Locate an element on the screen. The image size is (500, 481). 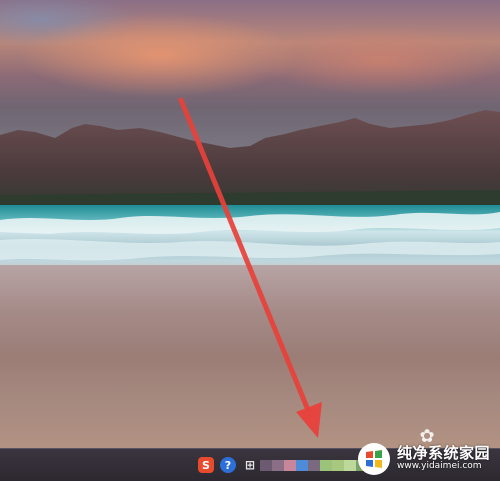
windows-logo-icon is located at coordinates (374, 459).